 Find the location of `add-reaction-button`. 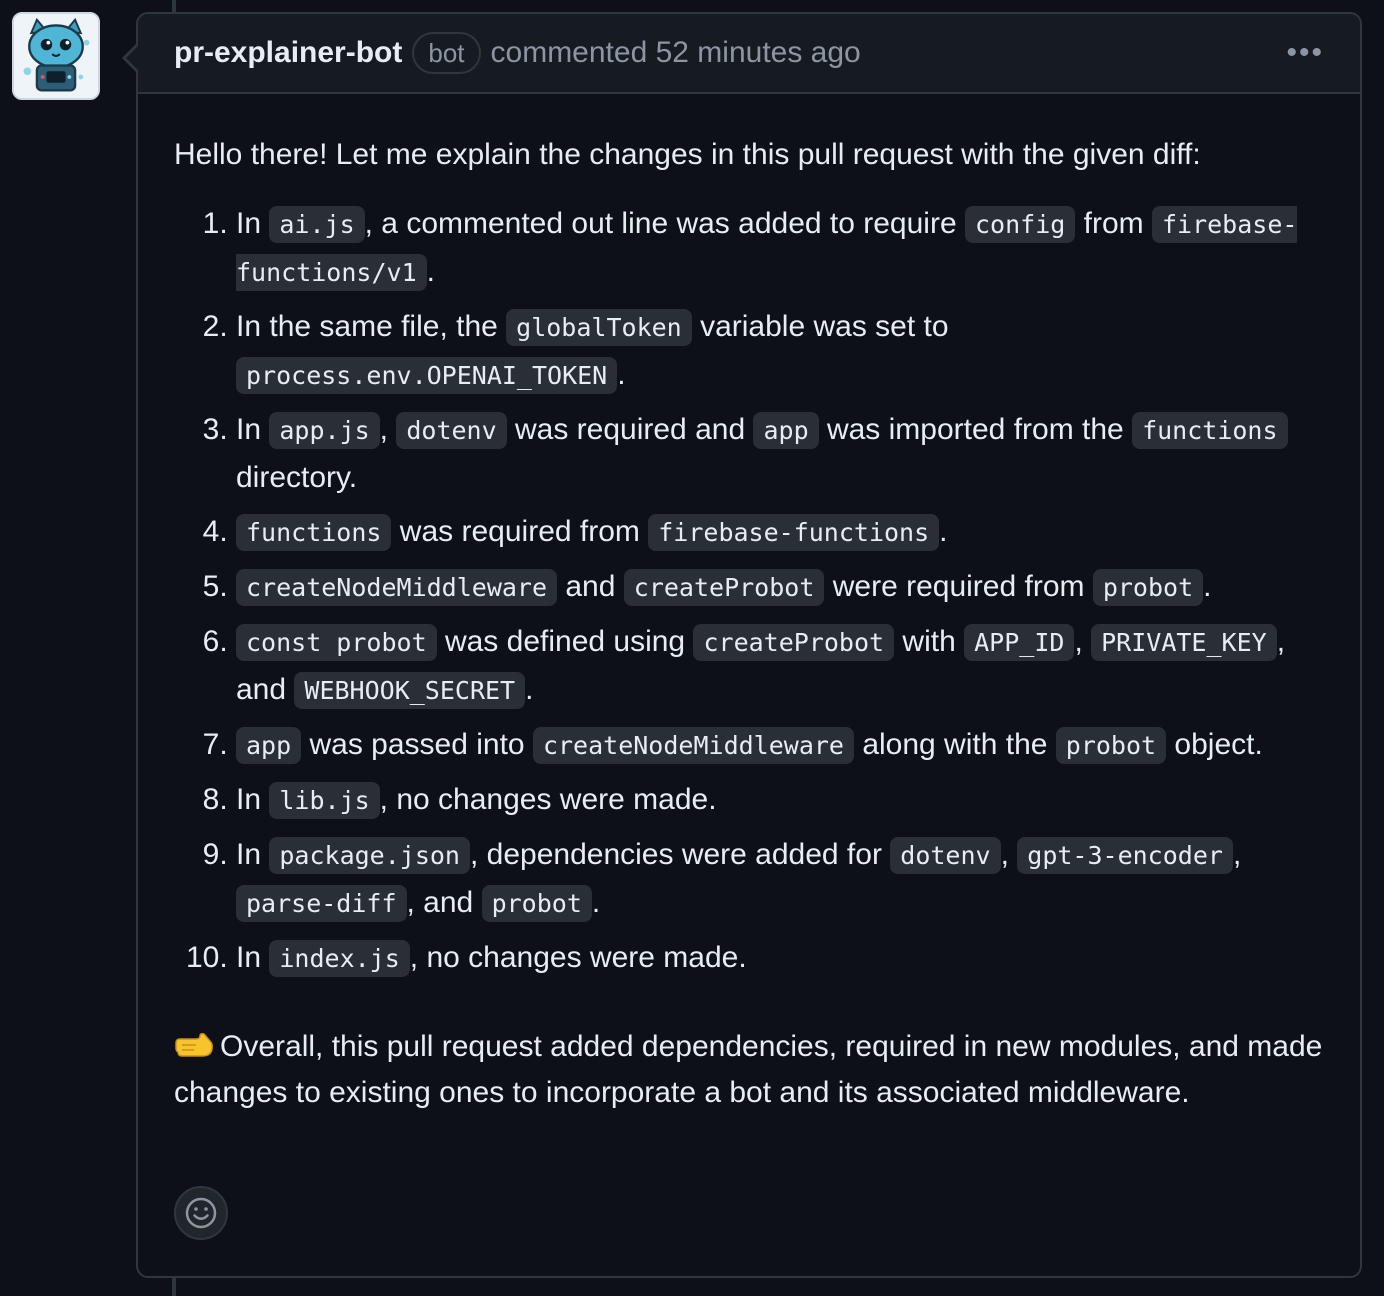

add-reaction-button is located at coordinates (201, 1213).